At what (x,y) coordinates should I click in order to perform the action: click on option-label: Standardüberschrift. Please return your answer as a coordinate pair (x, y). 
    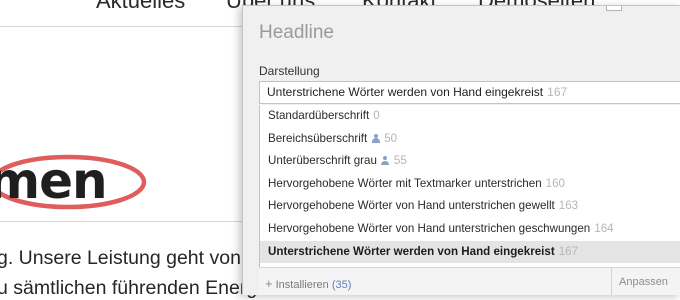
    Looking at the image, I should click on (319, 115).